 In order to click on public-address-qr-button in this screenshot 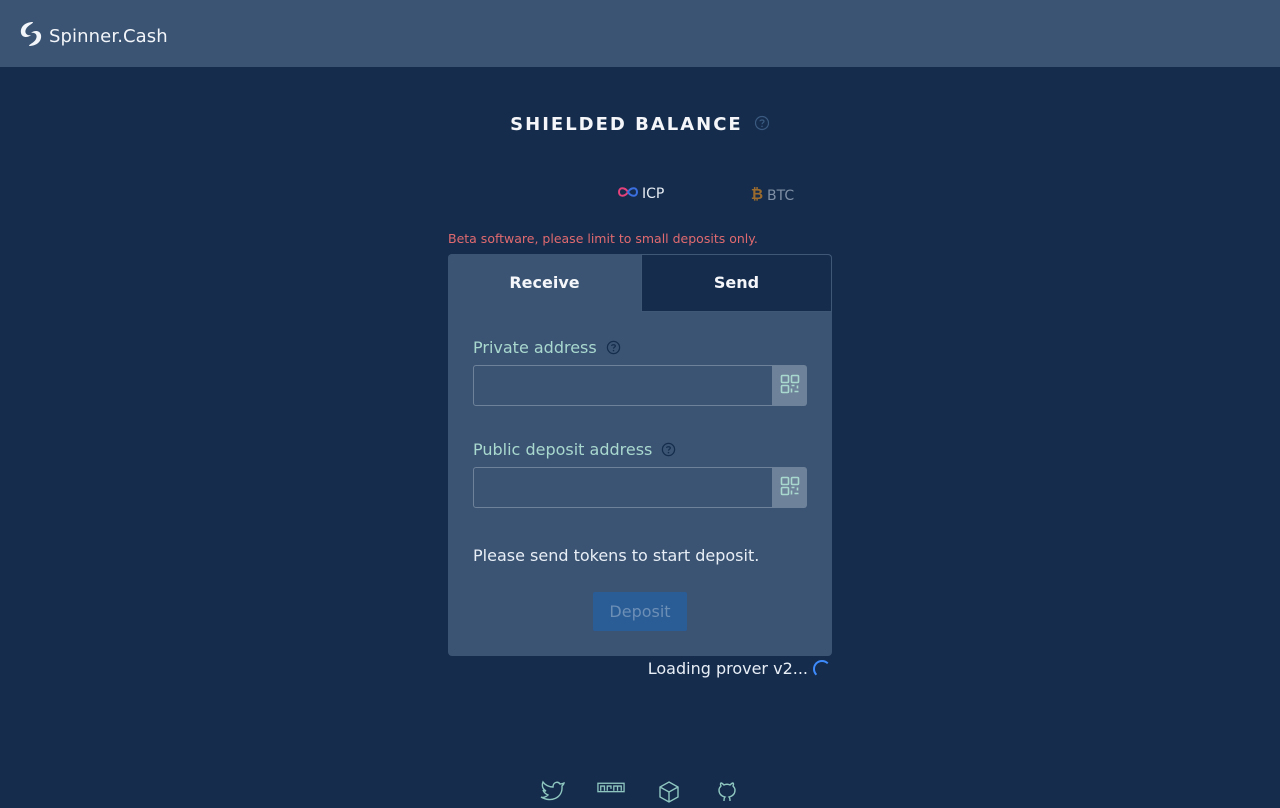, I will do `click(789, 487)`.